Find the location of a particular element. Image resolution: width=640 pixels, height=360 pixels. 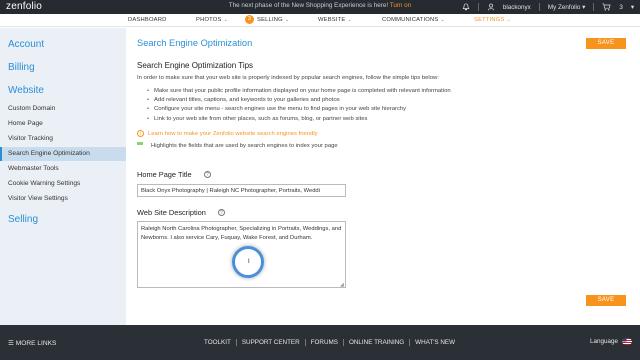

resize-handle-icon: ◢ is located at coordinates (342, 285).